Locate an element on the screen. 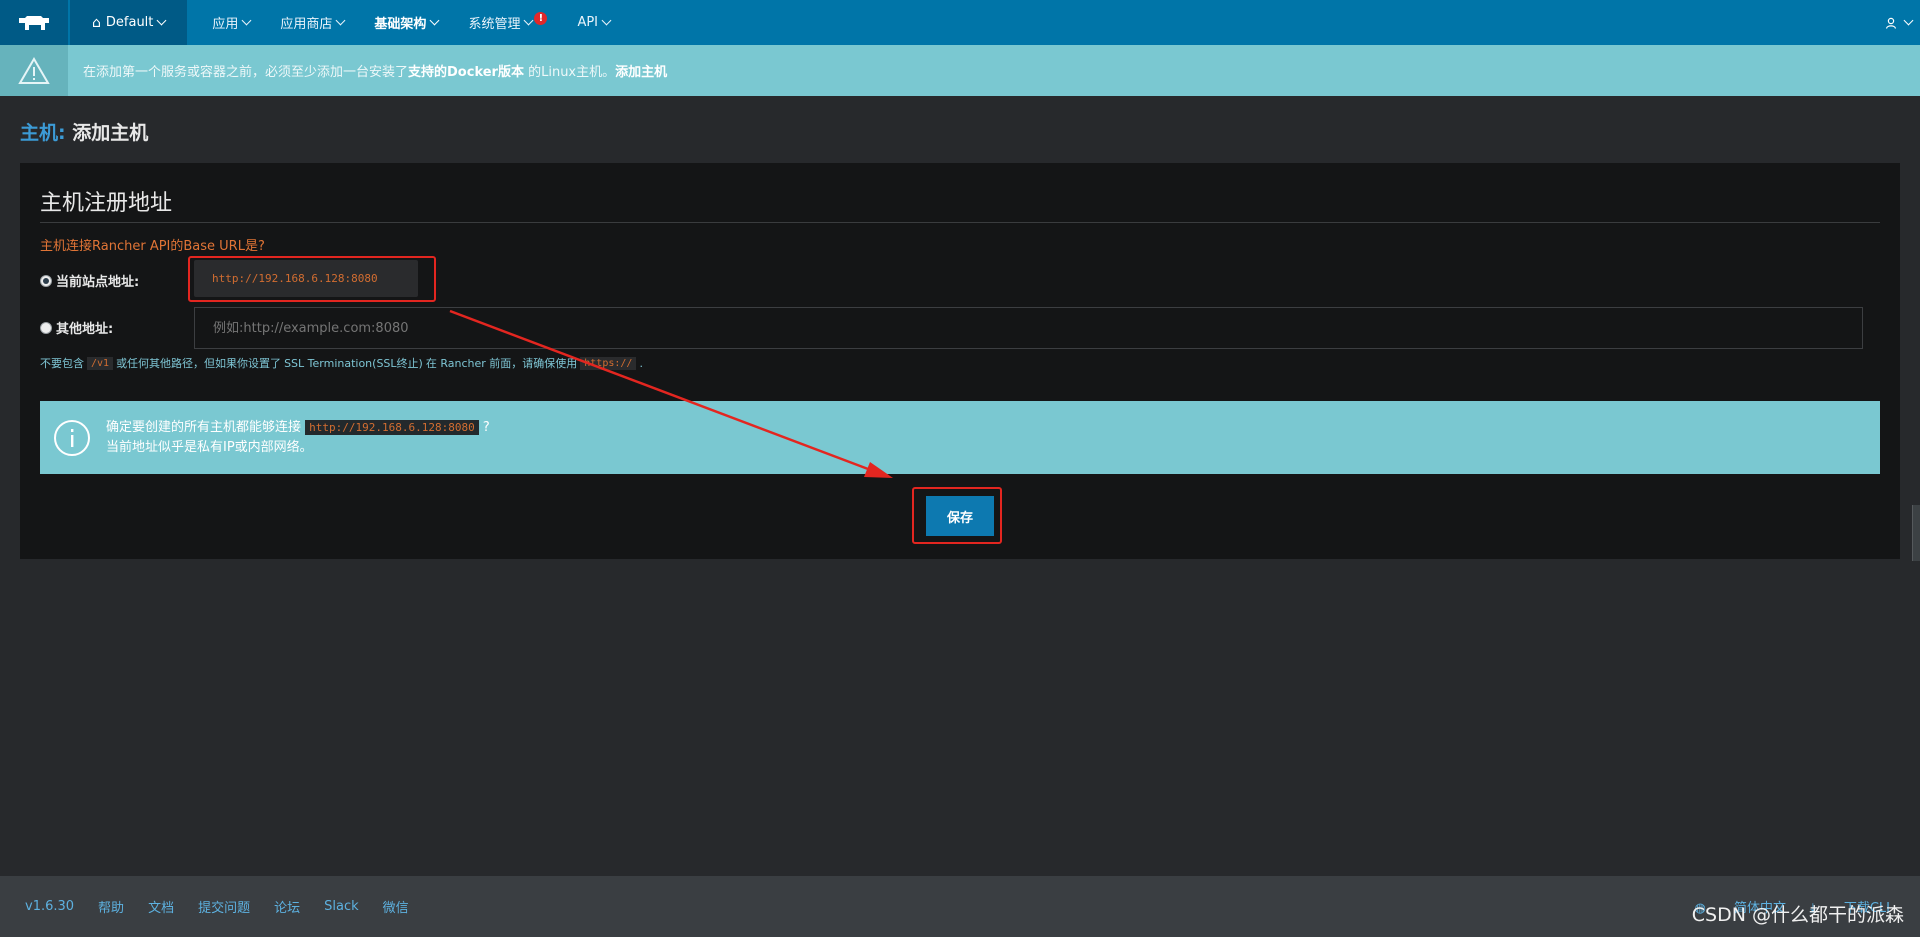 The width and height of the screenshot is (1920, 937). csdn-watermark: CSDN @什么都干的派森 is located at coordinates (1797, 915).